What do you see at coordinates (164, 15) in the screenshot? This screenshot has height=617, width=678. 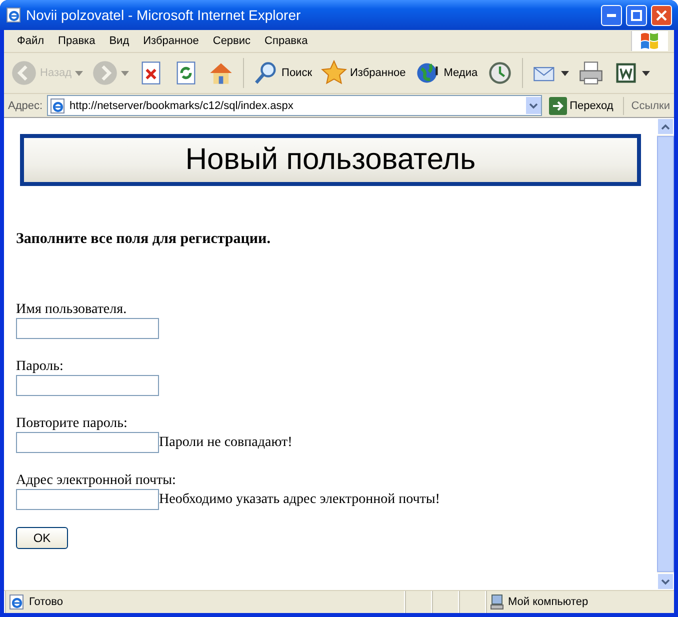 I see `window-title: Novii polzovatel - Microsoft Internet Explorer` at bounding box center [164, 15].